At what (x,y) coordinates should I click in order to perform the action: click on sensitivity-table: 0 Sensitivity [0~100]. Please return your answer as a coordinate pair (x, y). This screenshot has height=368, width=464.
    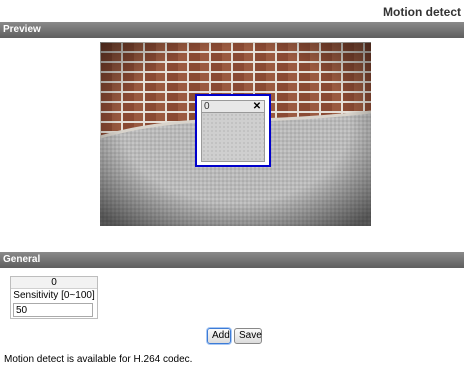
    Looking at the image, I should click on (54, 297).